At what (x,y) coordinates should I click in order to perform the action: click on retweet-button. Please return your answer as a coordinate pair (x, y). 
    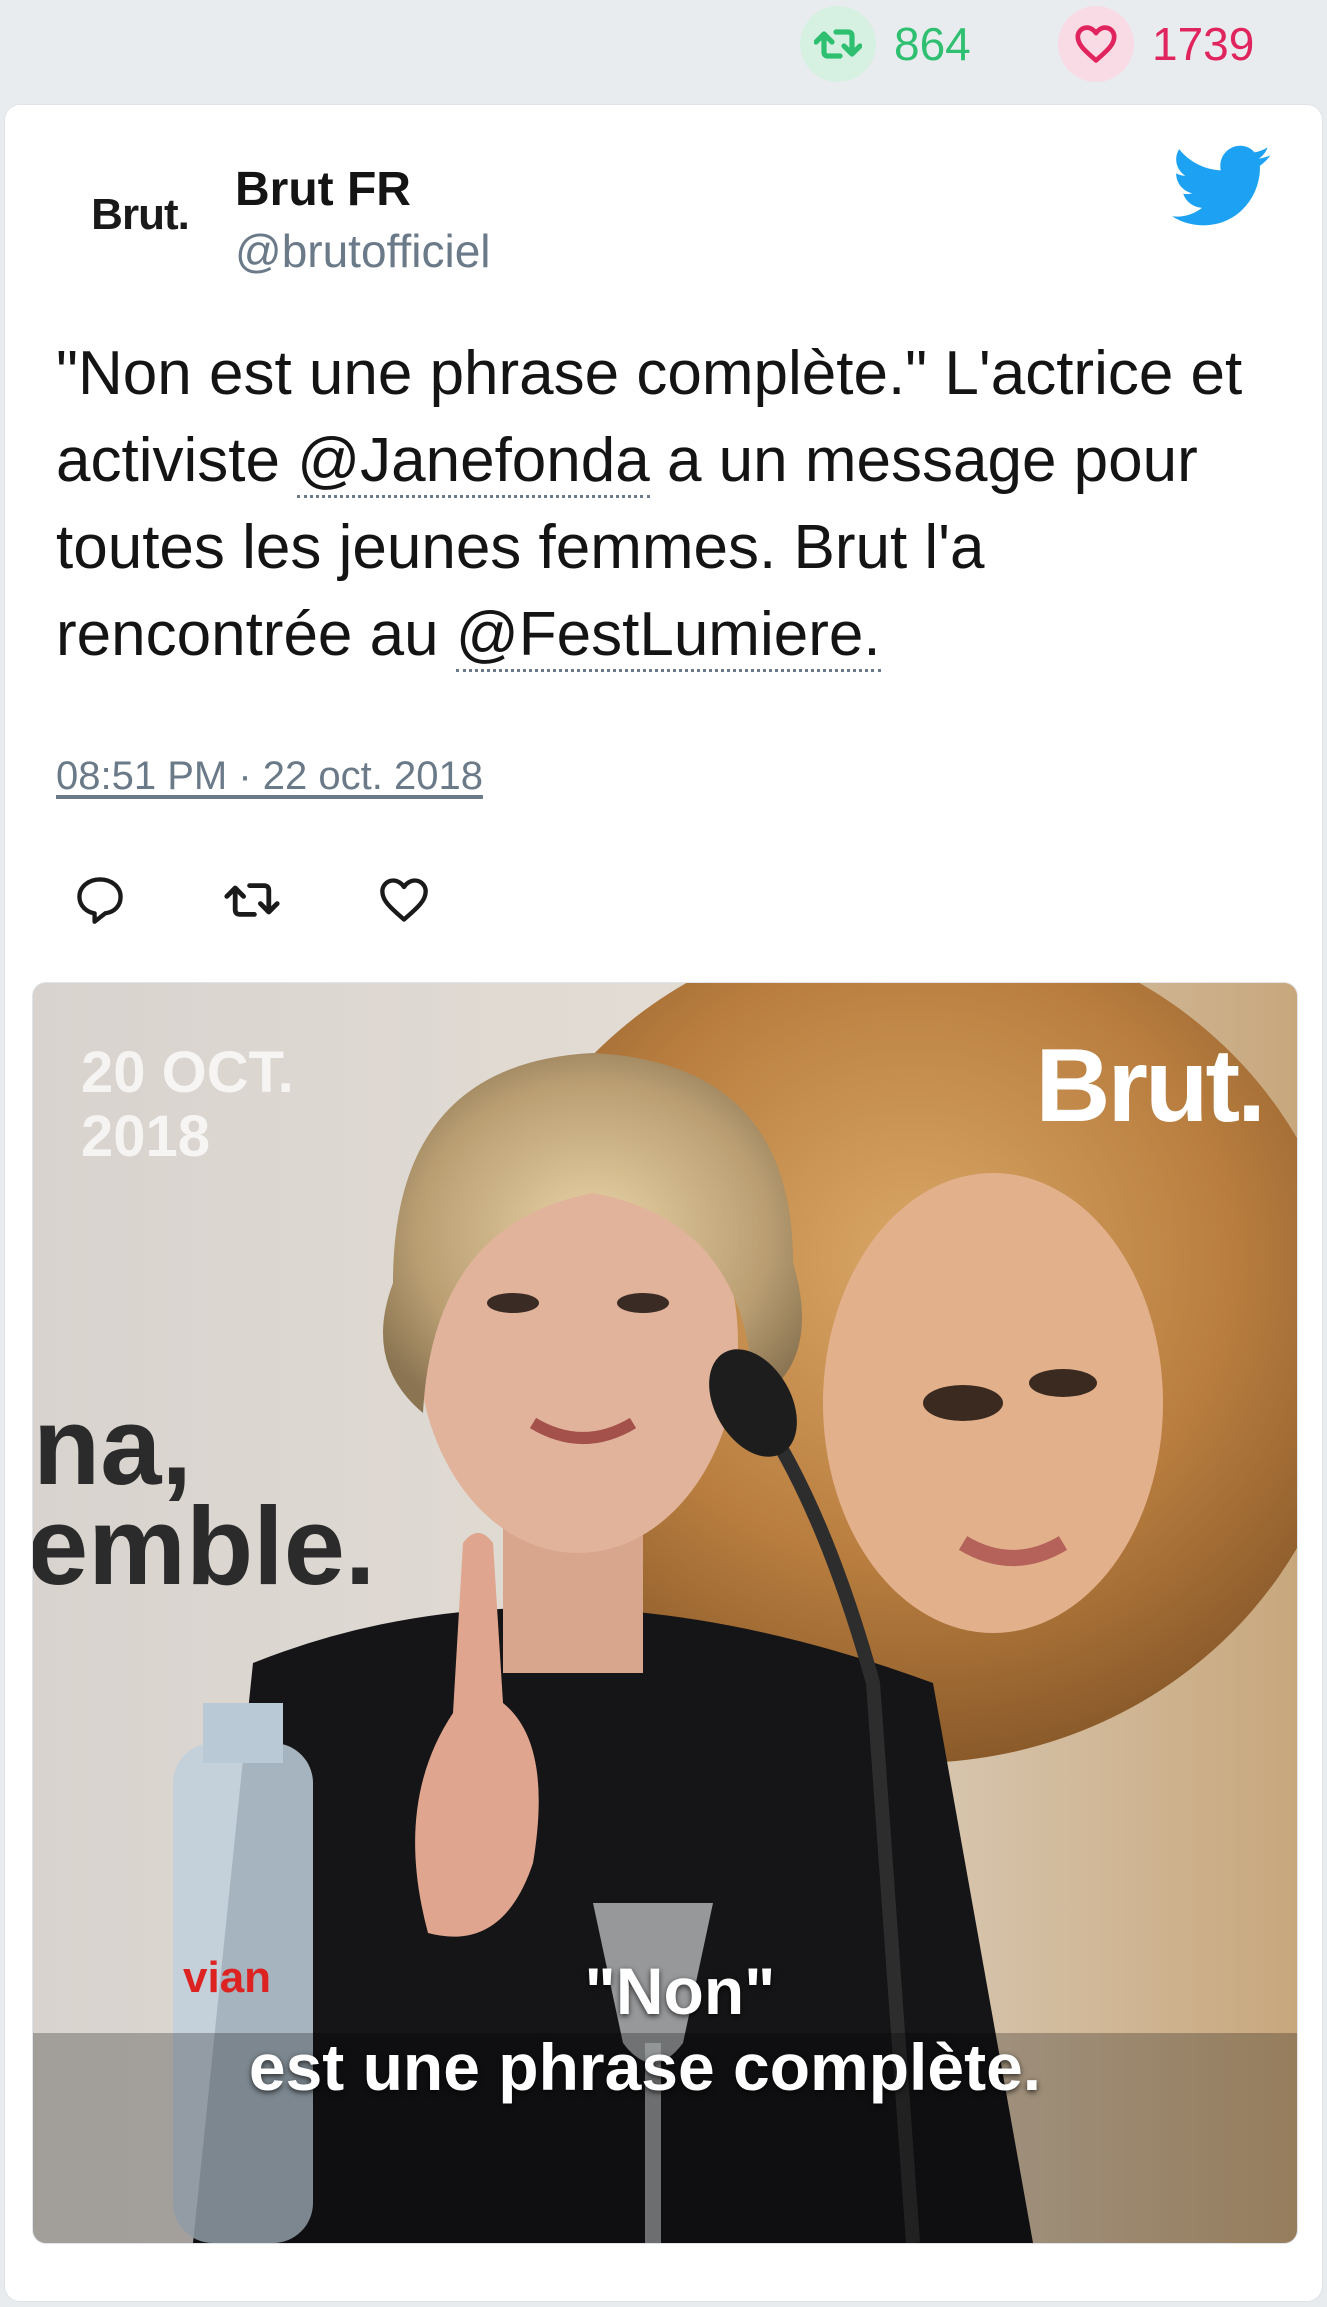
    Looking at the image, I should click on (252, 900).